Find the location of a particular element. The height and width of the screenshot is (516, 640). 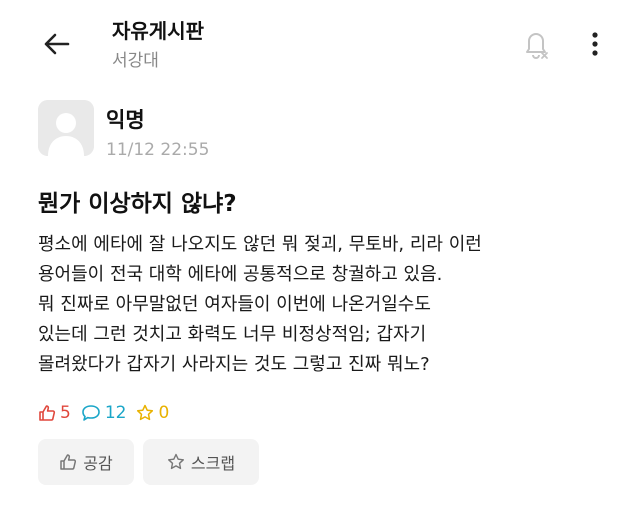

post-body-line: 평소에 에타에 잘 나오지도 않던 뭐 젖괴, 무토바, 리라 이런 is located at coordinates (260, 244).